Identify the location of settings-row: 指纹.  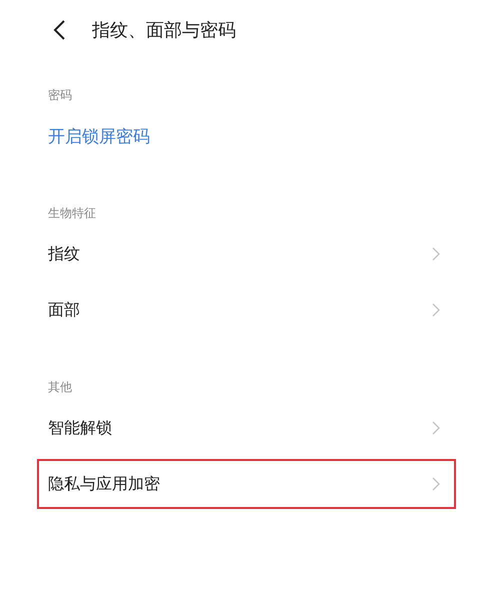
(246, 254).